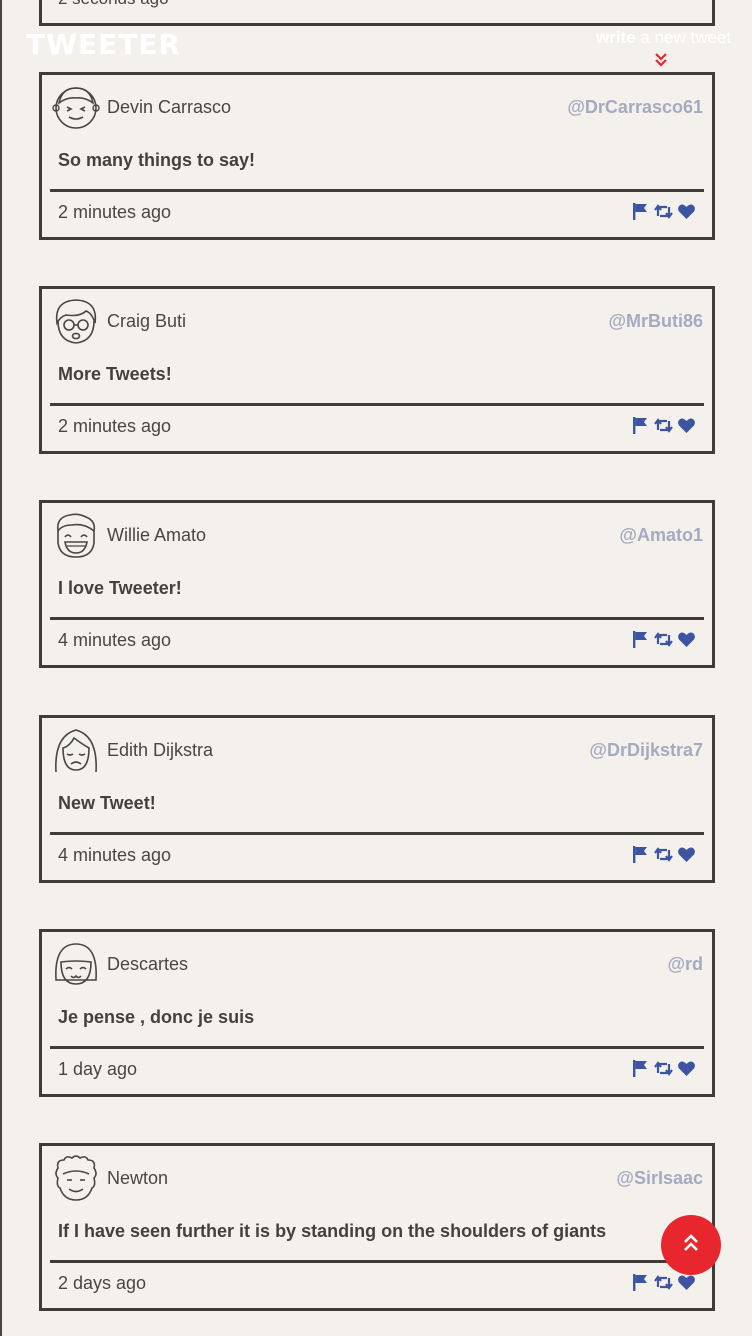 Image resolution: width=752 pixels, height=1336 pixels. What do you see at coordinates (76, 321) in the screenshot?
I see `glasses-face-avatar-icon` at bounding box center [76, 321].